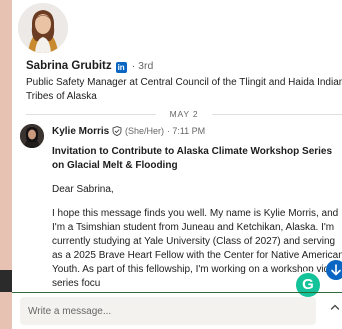  I want to click on sender-name: Kylie Morris, so click(80, 131).